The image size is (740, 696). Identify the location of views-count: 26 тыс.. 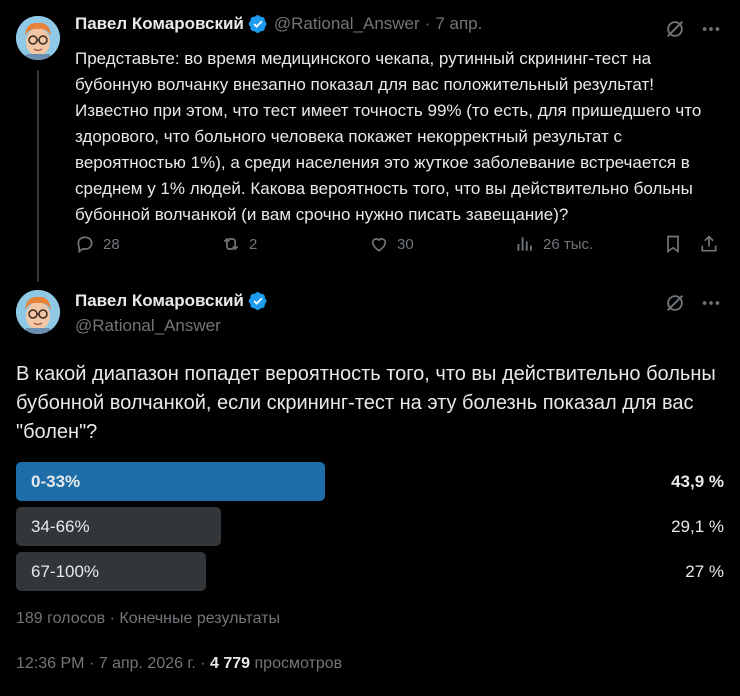
(568, 244).